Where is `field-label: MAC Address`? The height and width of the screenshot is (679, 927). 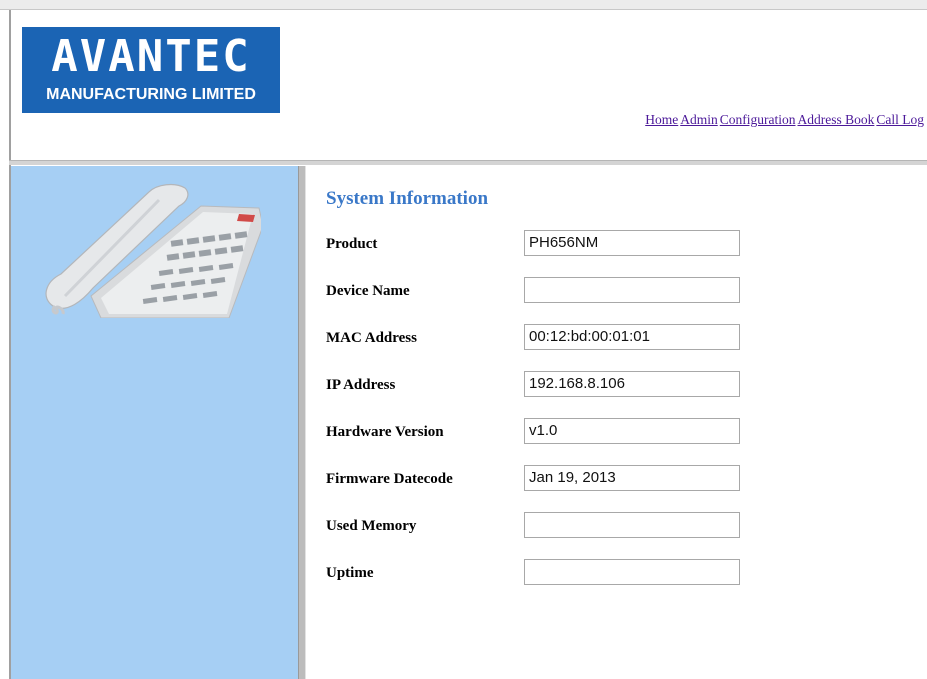 field-label: MAC Address is located at coordinates (371, 338).